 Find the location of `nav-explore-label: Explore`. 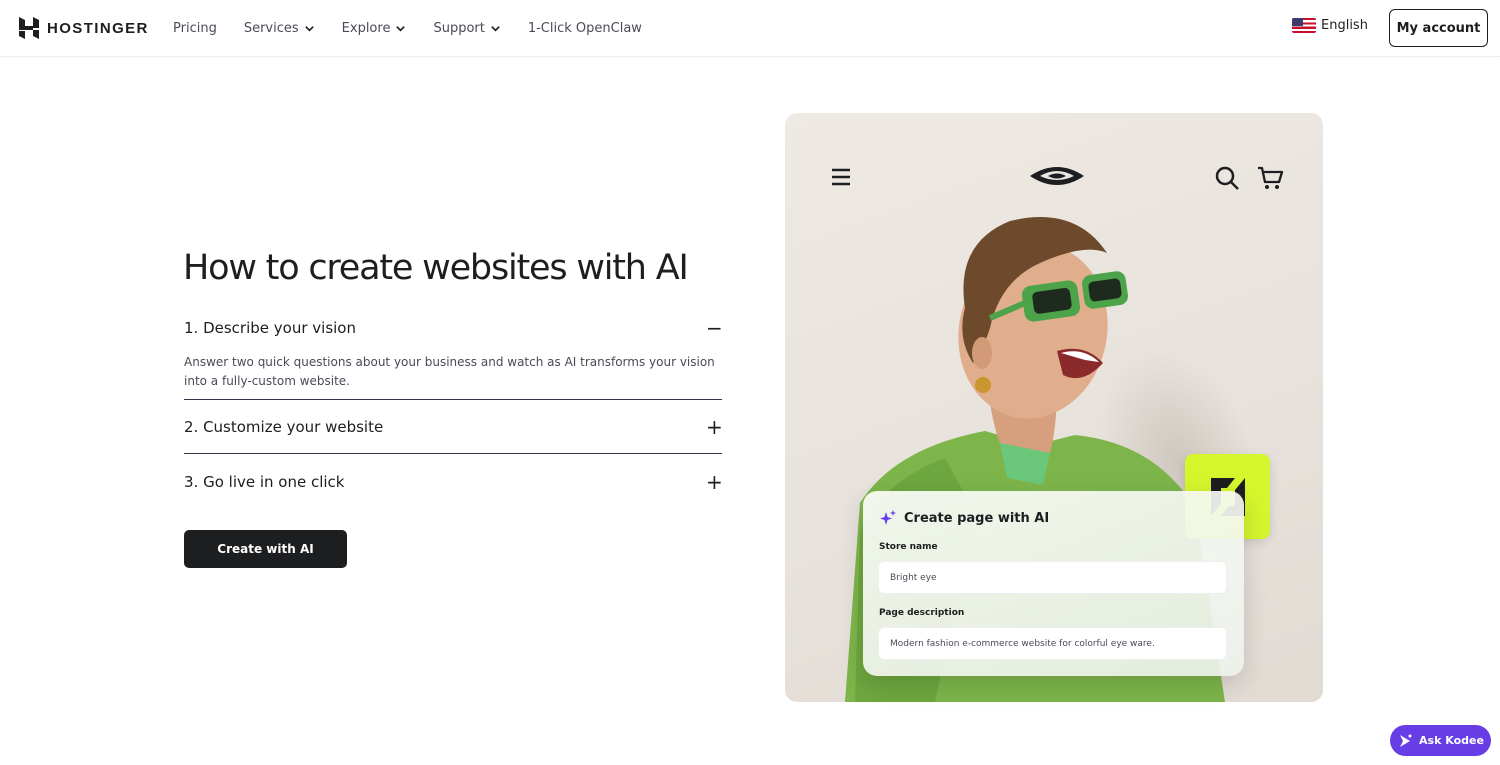

nav-explore-label: Explore is located at coordinates (366, 28).